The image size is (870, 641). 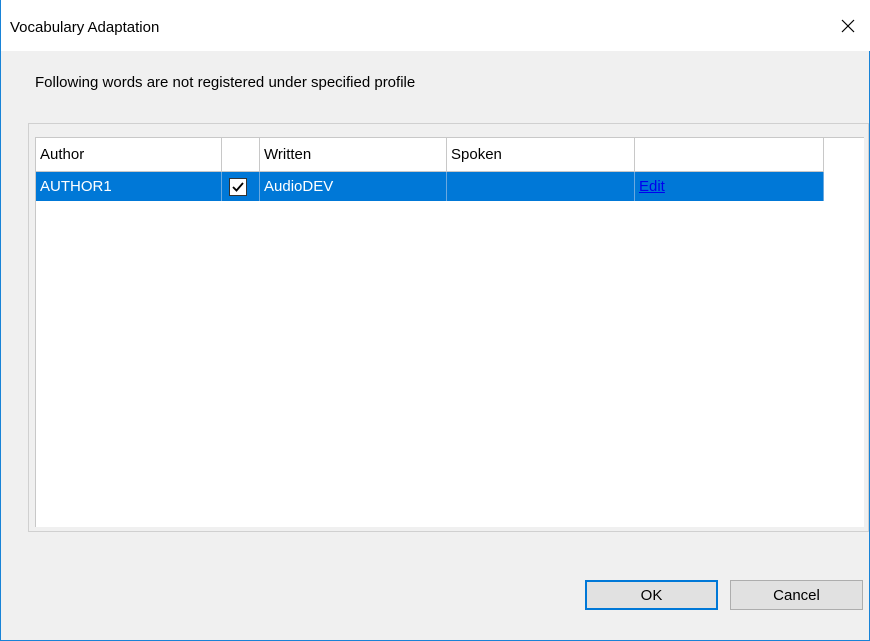 I want to click on cell-author: AUTHOR1, so click(x=129, y=186).